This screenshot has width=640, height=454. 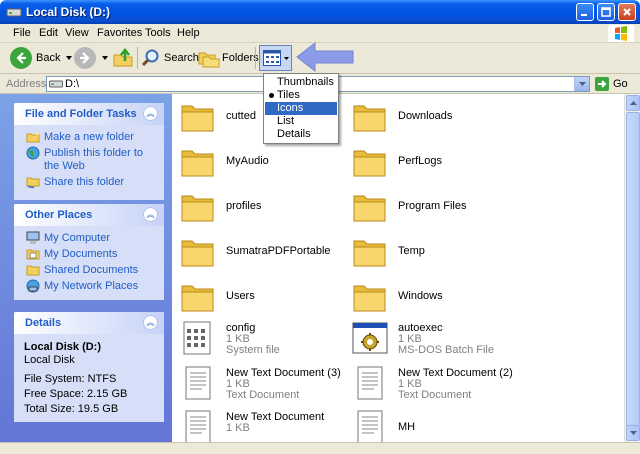 I want to click on batch-file-icon, so click(x=370, y=338).